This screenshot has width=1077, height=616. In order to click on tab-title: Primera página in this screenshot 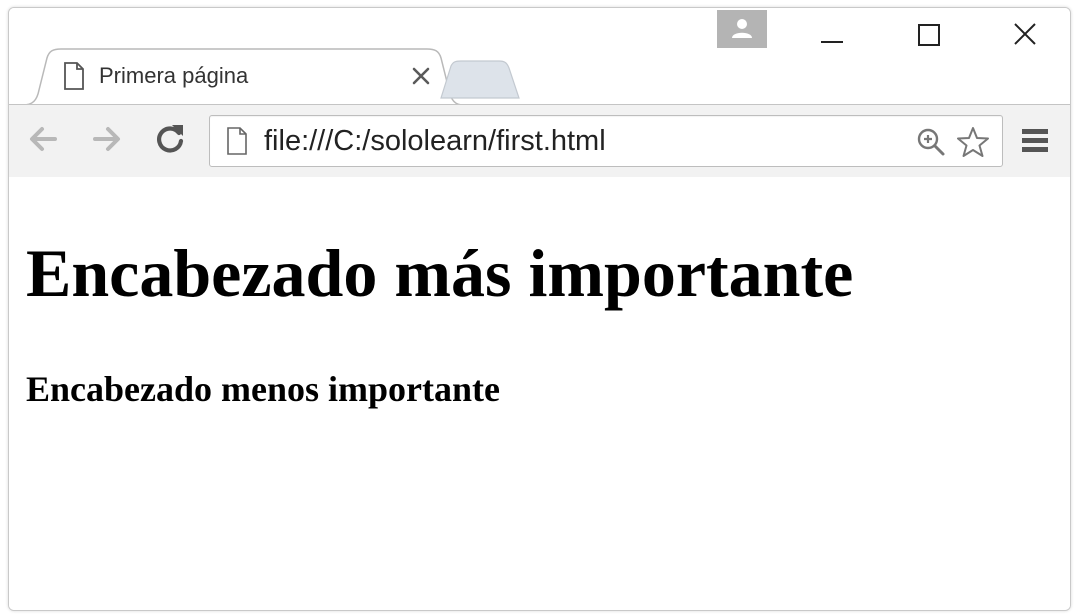, I will do `click(174, 75)`.